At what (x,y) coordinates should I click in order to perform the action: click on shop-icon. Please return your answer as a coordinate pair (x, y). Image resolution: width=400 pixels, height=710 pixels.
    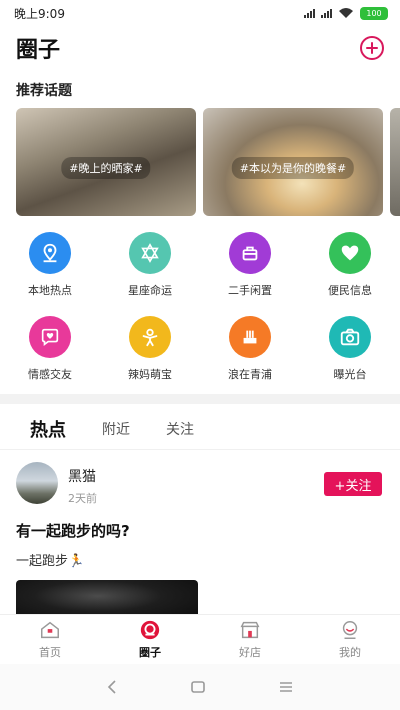
    Looking at the image, I should click on (250, 630).